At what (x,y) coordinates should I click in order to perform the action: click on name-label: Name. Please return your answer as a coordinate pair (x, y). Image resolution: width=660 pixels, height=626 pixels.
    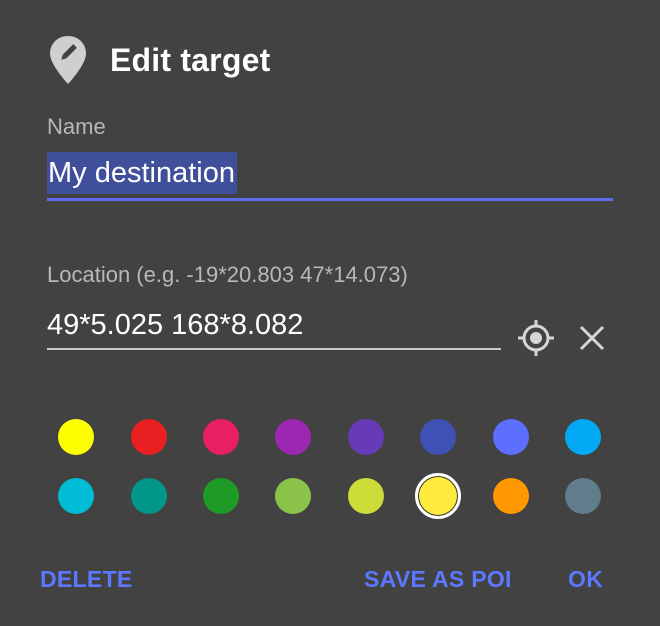
    Looking at the image, I should click on (76, 126).